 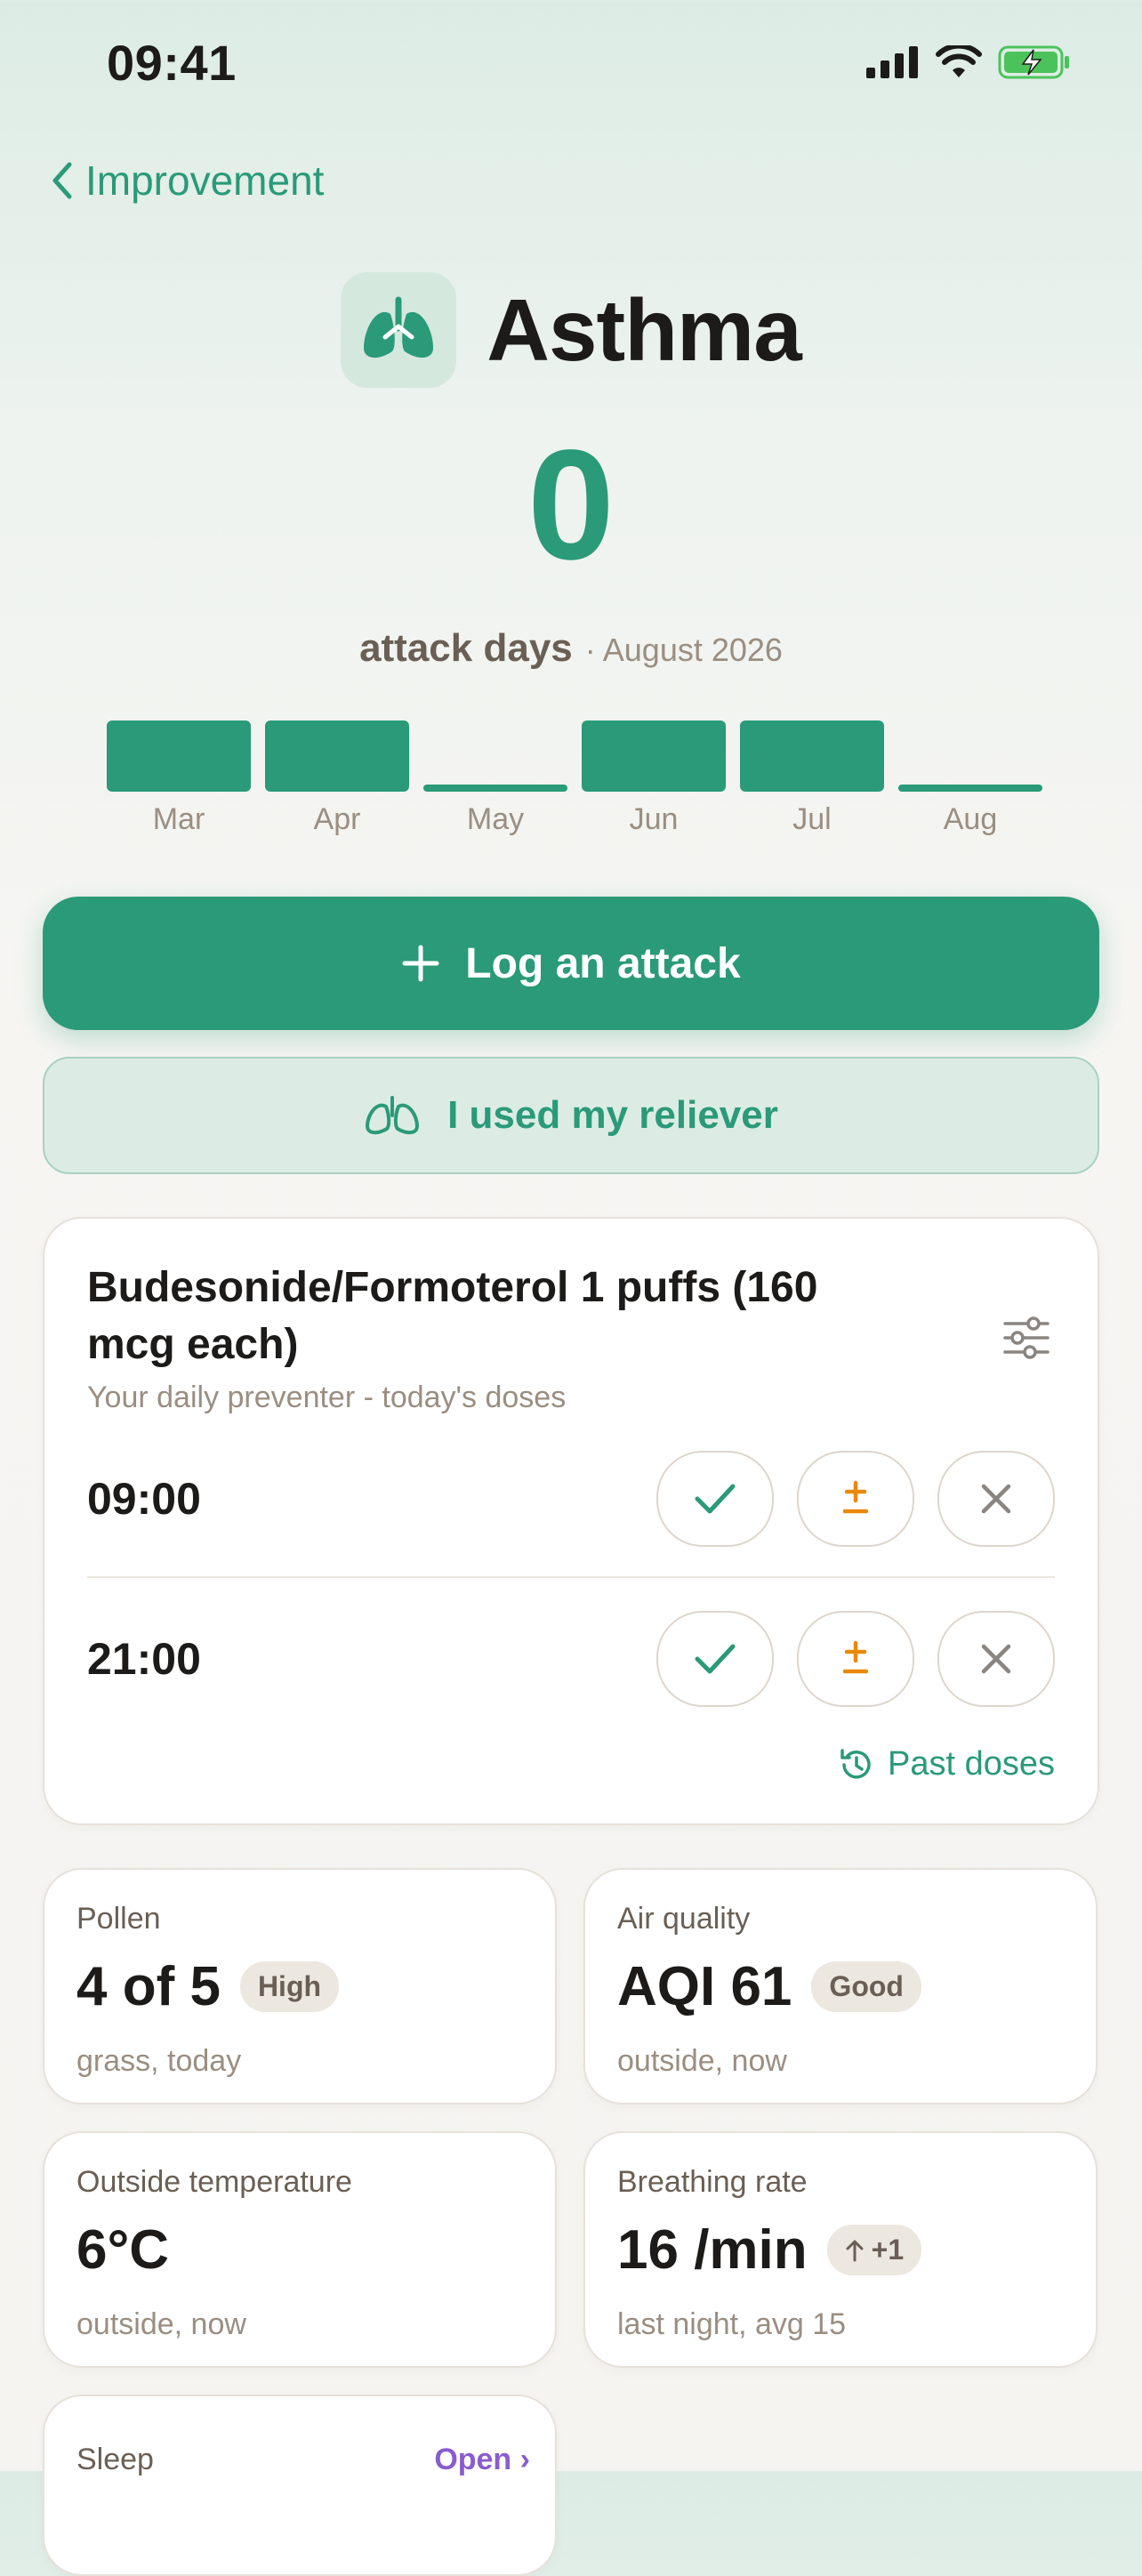 I want to click on monthly-history: Mar Apr May Jun Jul Aug, so click(x=574, y=777).